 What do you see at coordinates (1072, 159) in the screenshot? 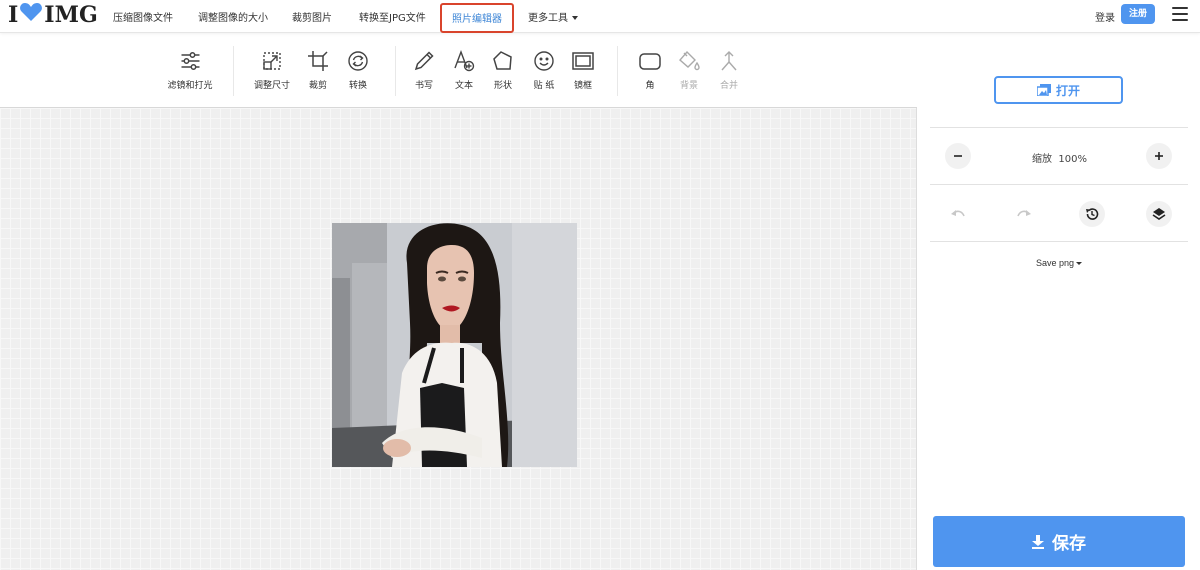
I see `zoom-value: 100%` at bounding box center [1072, 159].